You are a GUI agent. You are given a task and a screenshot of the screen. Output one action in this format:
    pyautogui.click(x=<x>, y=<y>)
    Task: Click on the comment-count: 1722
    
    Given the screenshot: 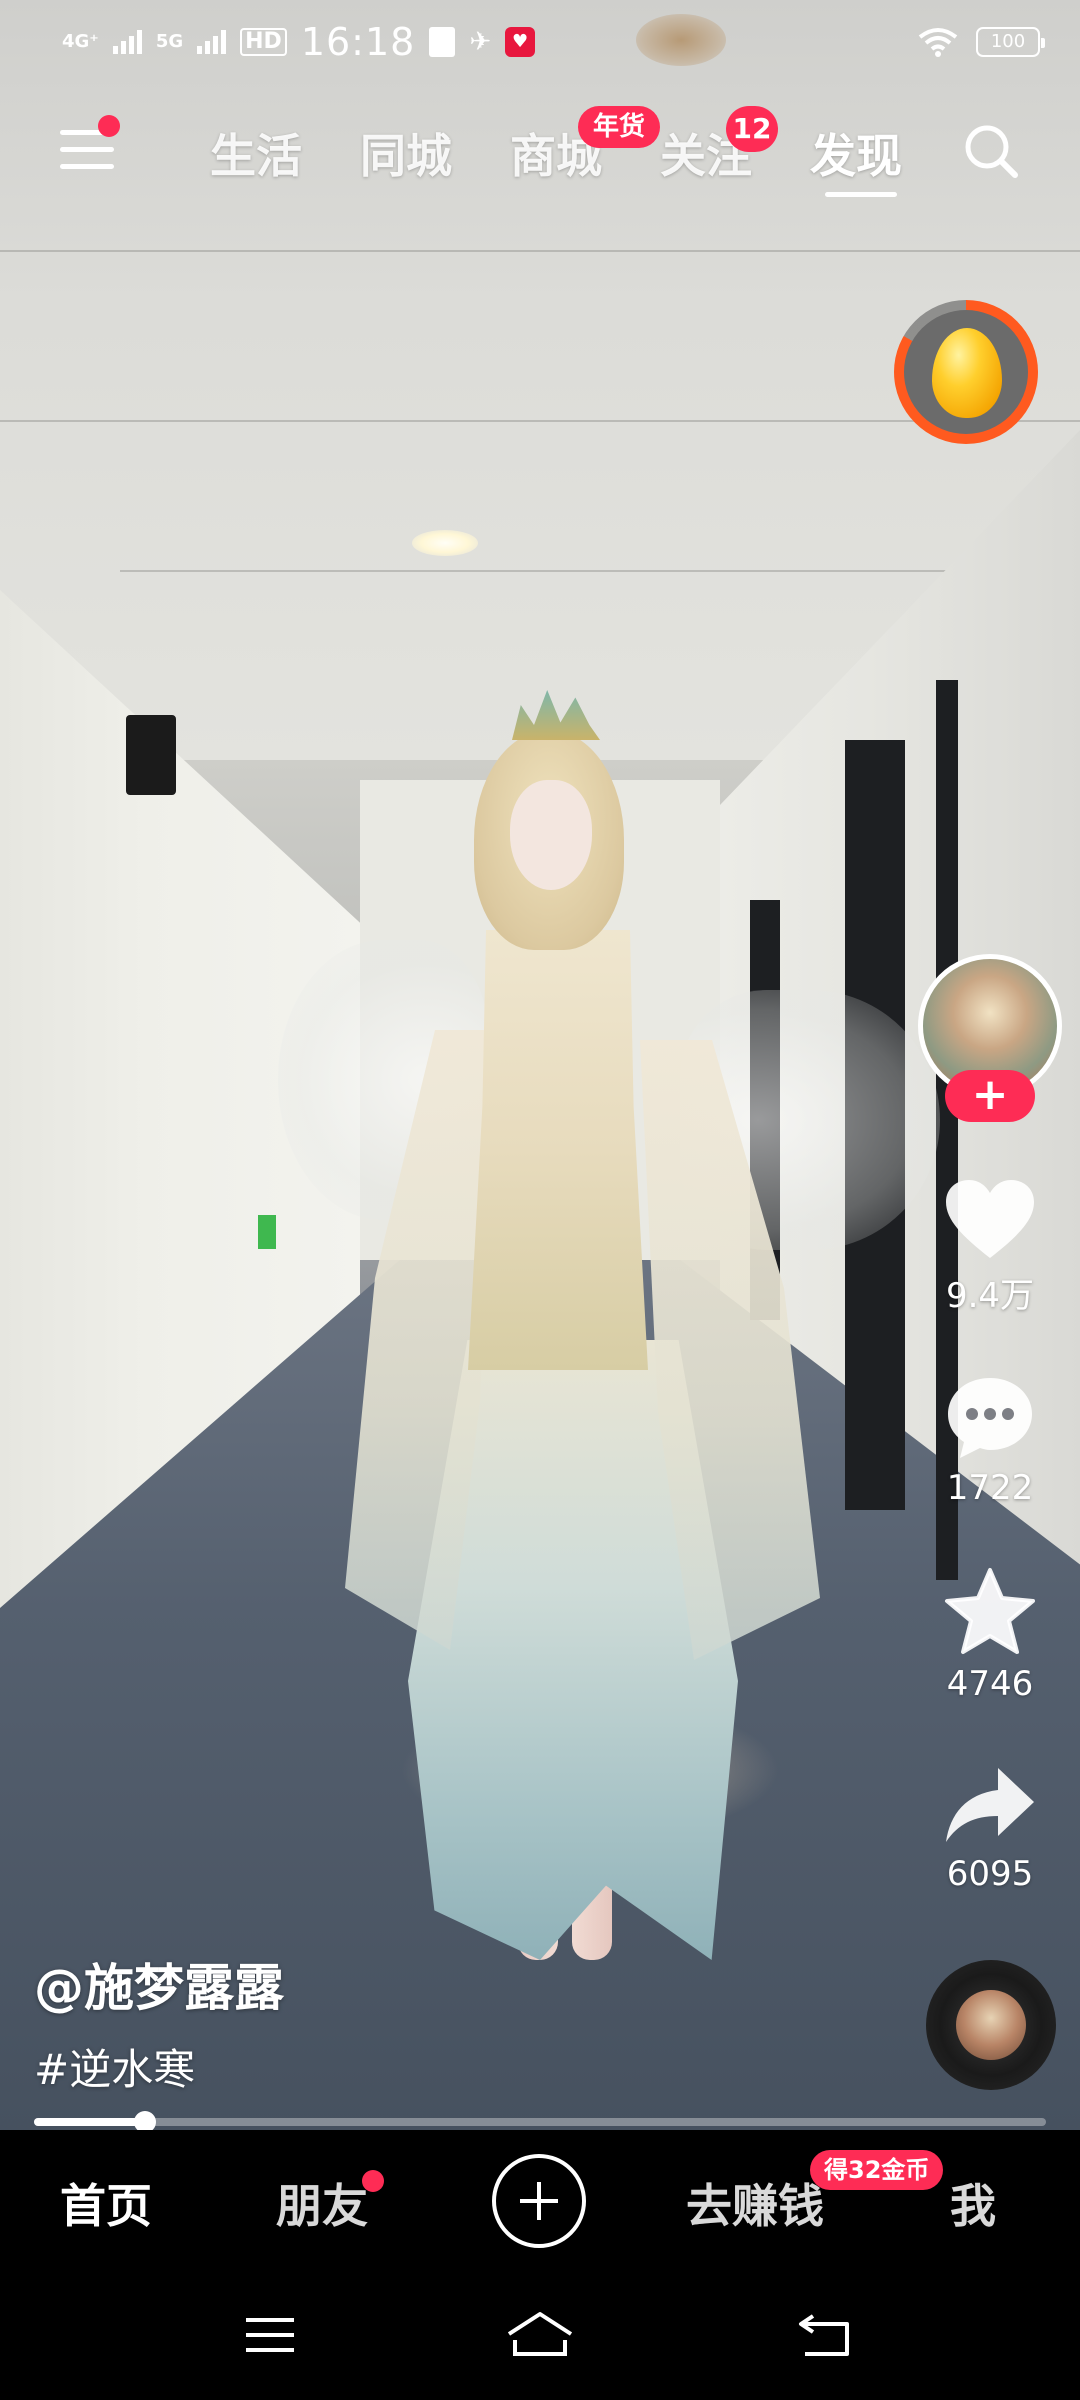 What is the action you would take?
    pyautogui.click(x=990, y=1488)
    